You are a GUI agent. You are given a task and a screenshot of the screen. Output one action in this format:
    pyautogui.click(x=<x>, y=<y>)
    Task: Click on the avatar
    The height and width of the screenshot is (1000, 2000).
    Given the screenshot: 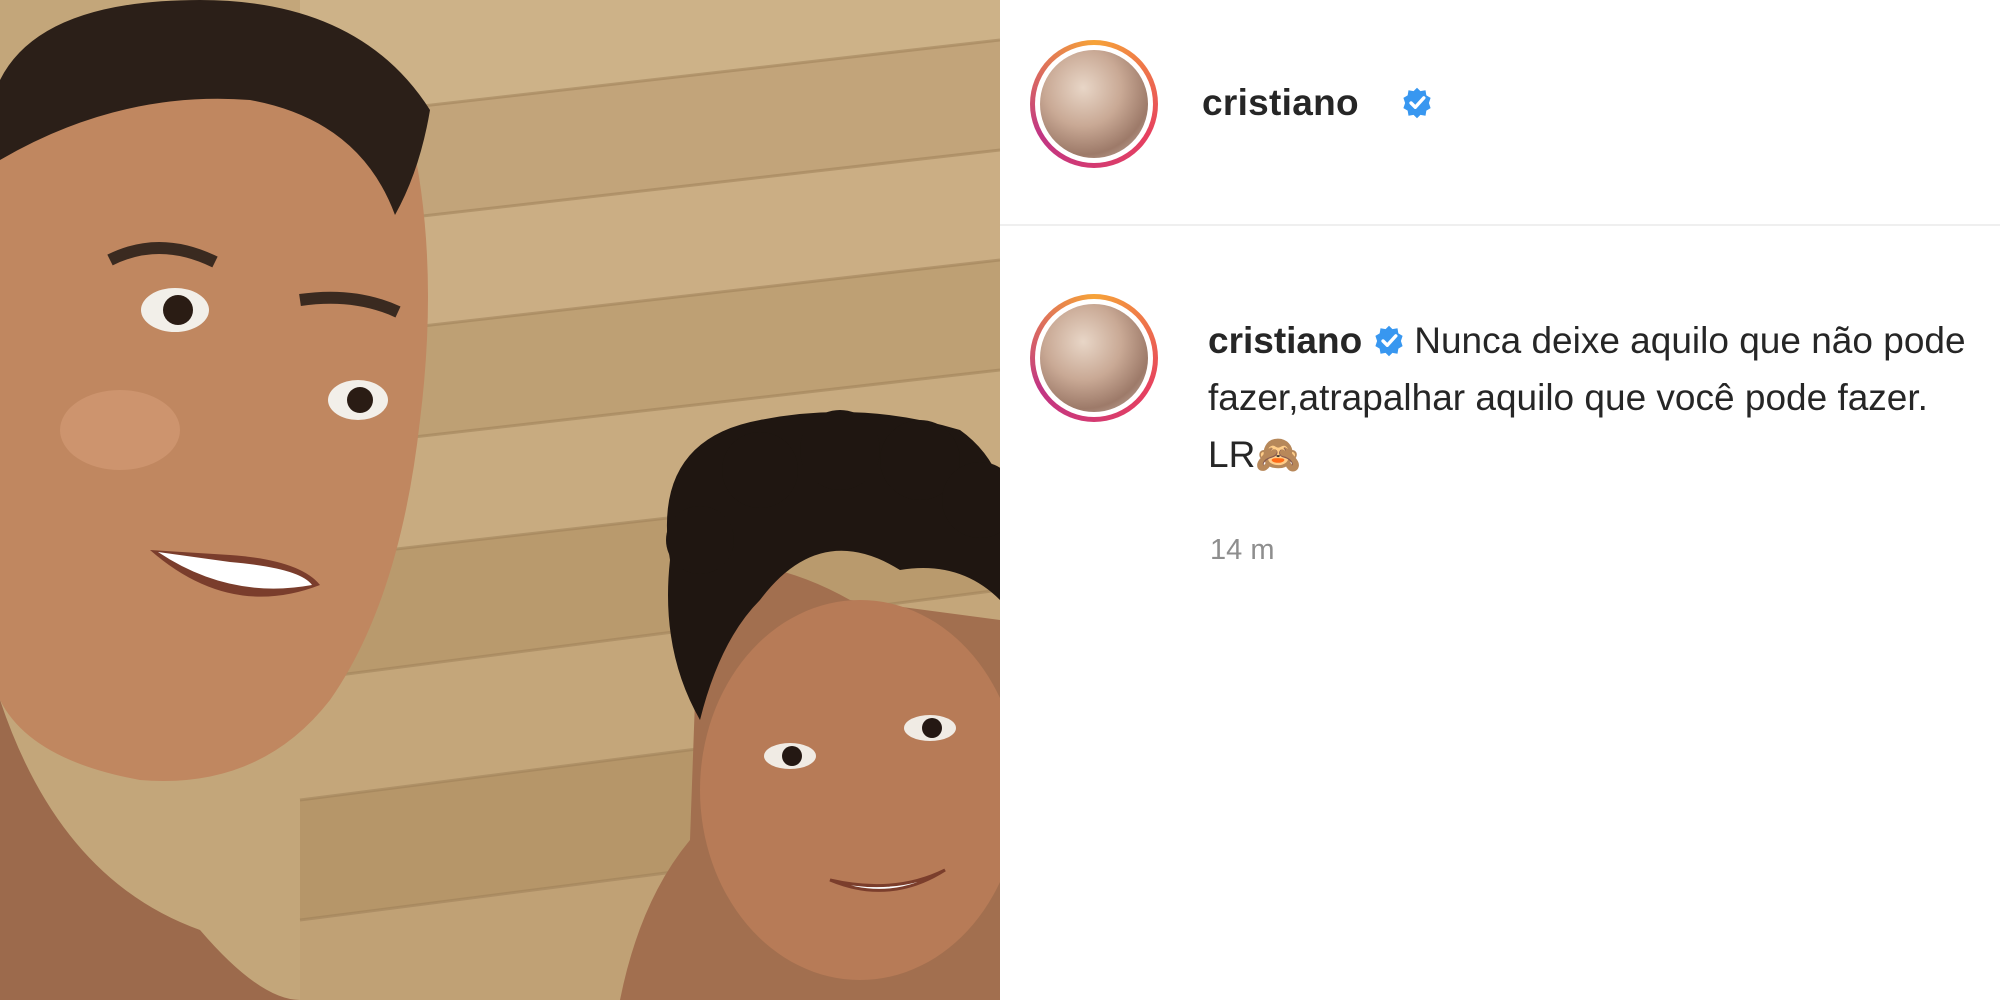 What is the action you would take?
    pyautogui.click(x=1094, y=104)
    